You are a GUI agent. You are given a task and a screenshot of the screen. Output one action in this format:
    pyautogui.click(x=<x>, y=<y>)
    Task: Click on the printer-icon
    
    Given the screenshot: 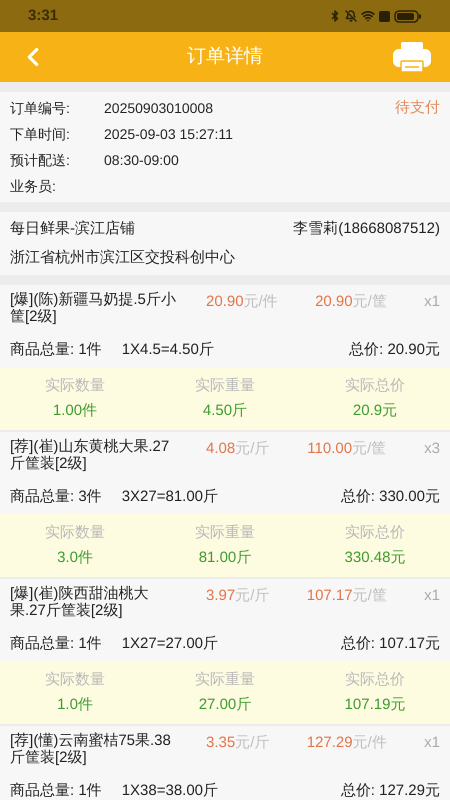 What is the action you would take?
    pyautogui.click(x=412, y=57)
    